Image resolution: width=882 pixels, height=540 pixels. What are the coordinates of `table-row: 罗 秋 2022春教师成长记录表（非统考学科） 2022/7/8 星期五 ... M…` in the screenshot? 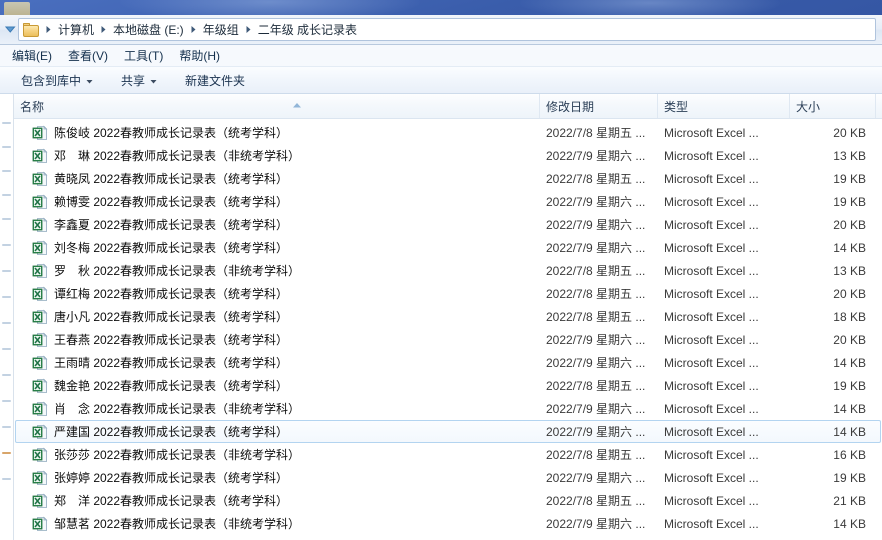 It's located at (448, 270).